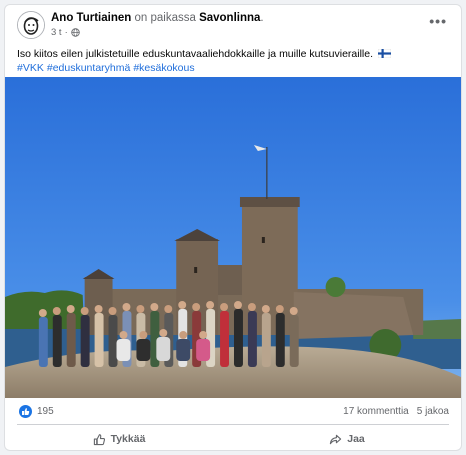  I want to click on share-icon, so click(336, 439).